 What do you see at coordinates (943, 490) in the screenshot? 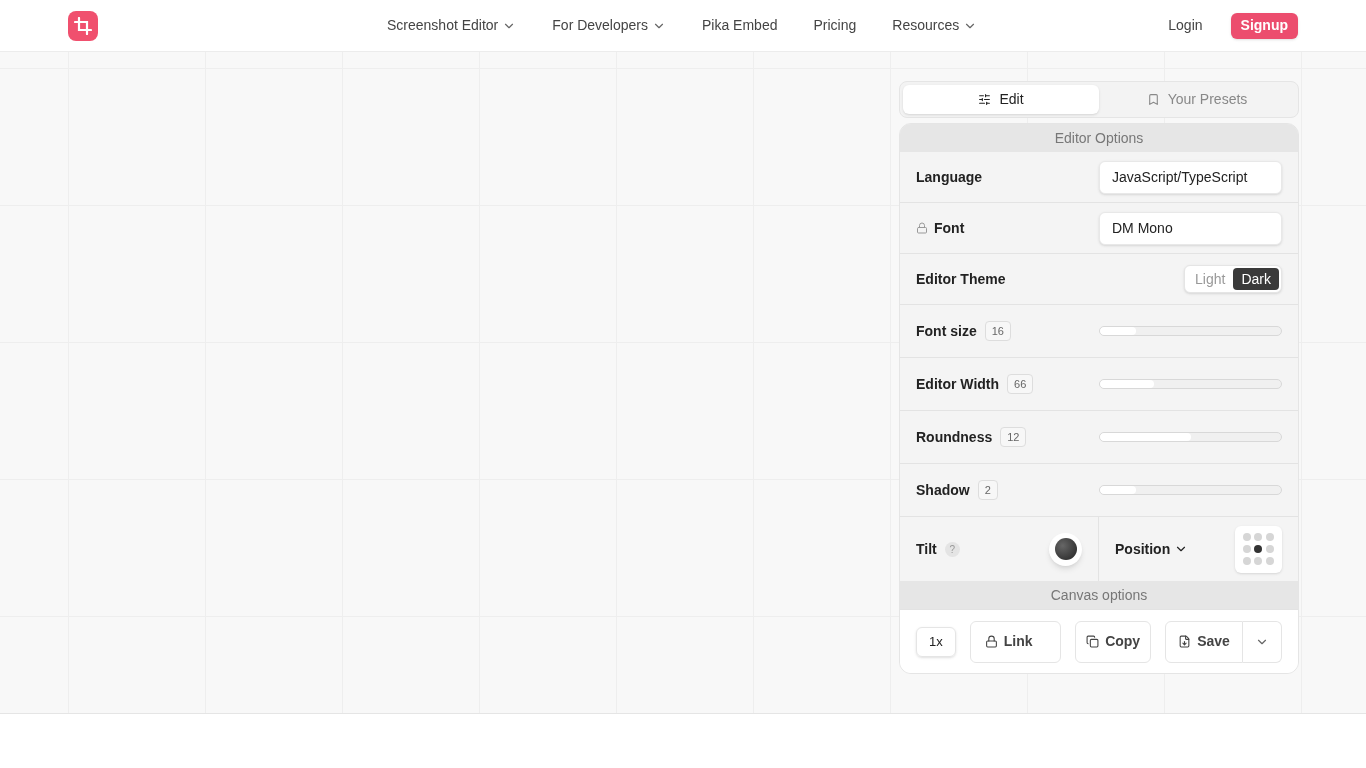
I see `option-label: Shadow` at bounding box center [943, 490].